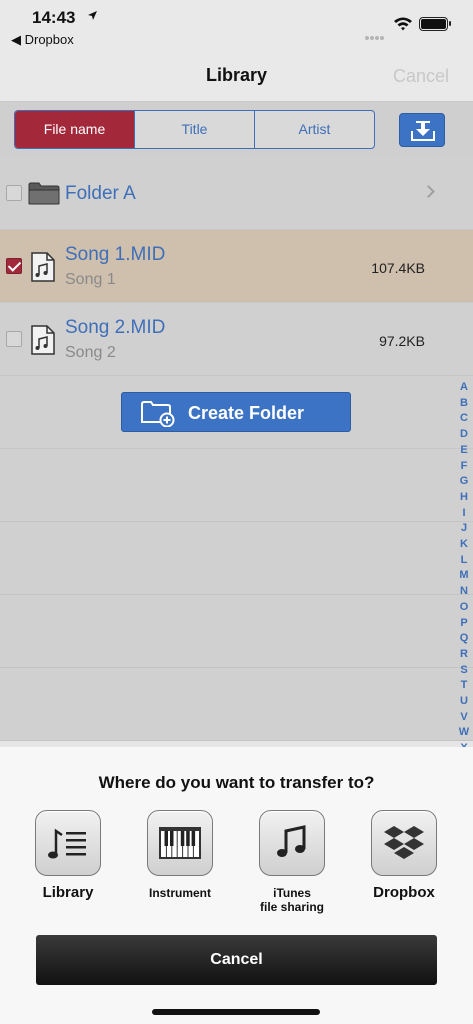 Image resolution: width=473 pixels, height=1024 pixels. What do you see at coordinates (236, 960) in the screenshot?
I see `sheet-cancel-button: Cancel` at bounding box center [236, 960].